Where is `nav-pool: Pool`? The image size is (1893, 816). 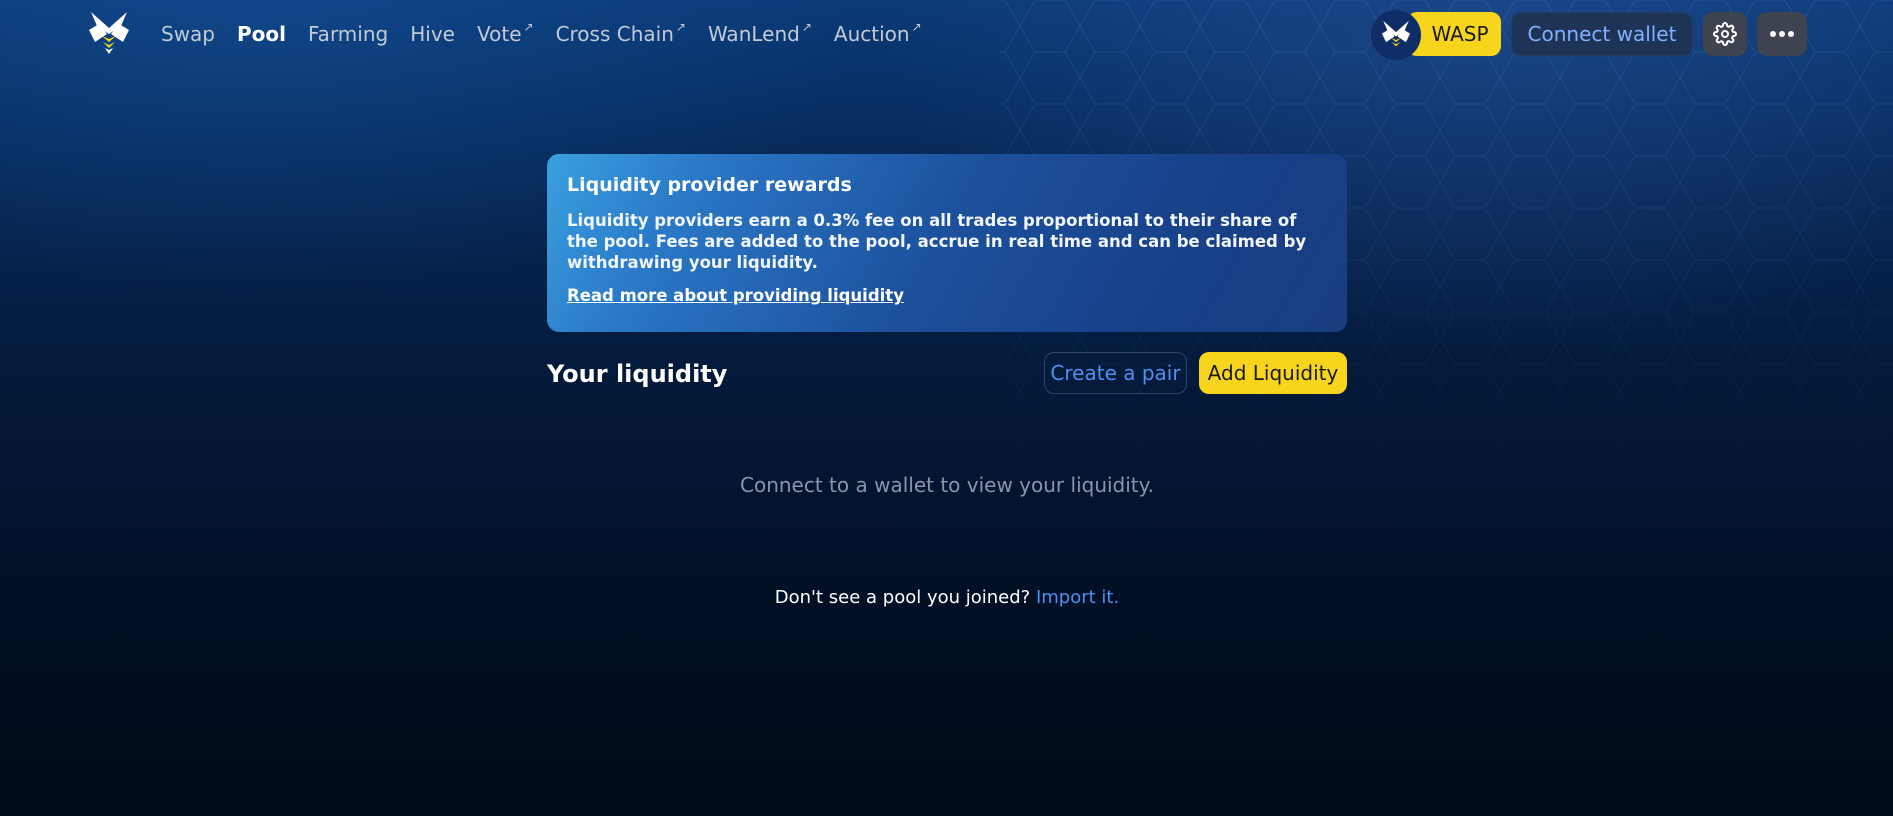 nav-pool: Pool is located at coordinates (261, 34).